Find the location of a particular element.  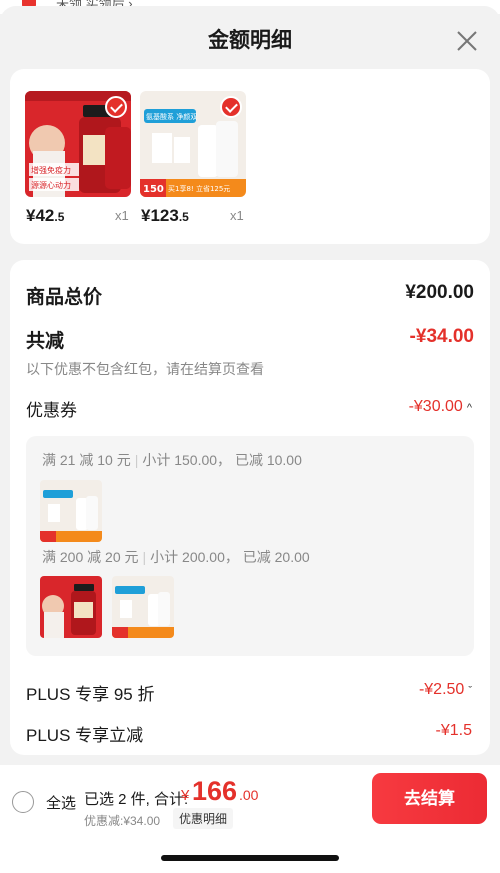

coupon-group-line: 满 21 减 10 元 | 小计 150.00， 已减 10.00 is located at coordinates (172, 460).